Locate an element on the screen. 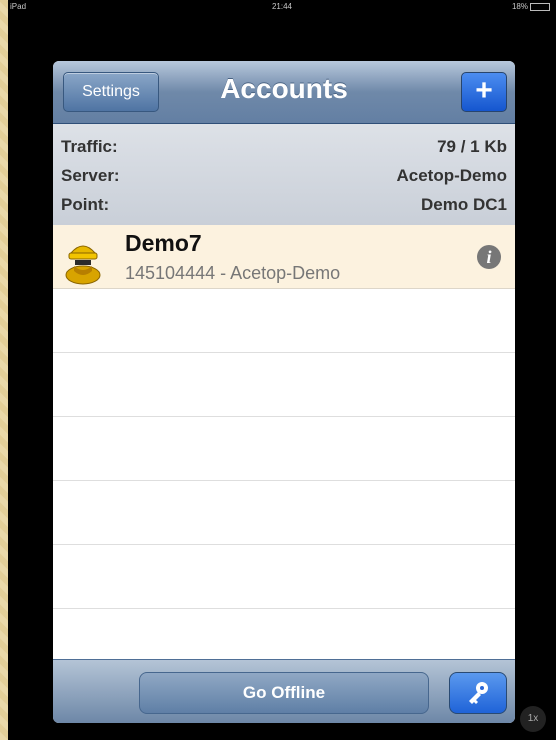  account-detail: 145104444 - Acetop-Demo is located at coordinates (233, 273).